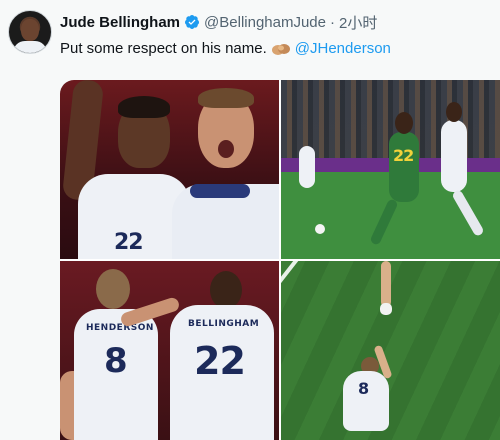 This screenshot has height=440, width=500. Describe the element at coordinates (307, 167) in the screenshot. I see `player-far-body` at that location.